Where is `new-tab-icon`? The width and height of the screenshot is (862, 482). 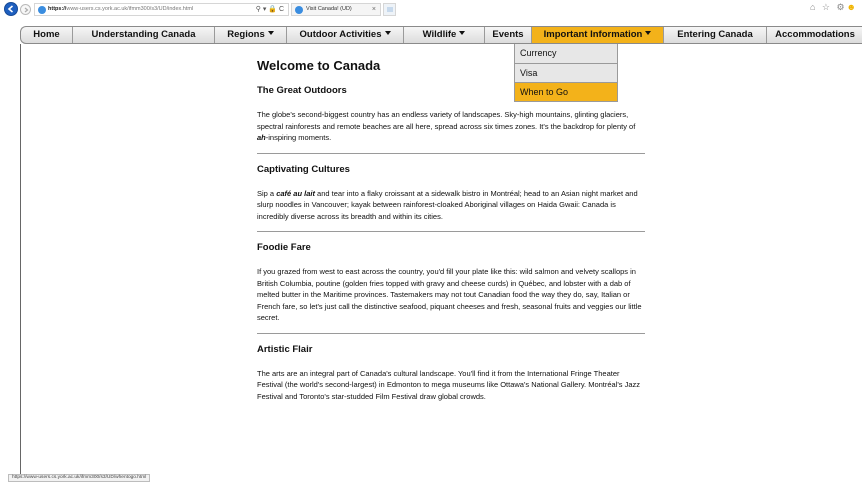 new-tab-icon is located at coordinates (390, 9).